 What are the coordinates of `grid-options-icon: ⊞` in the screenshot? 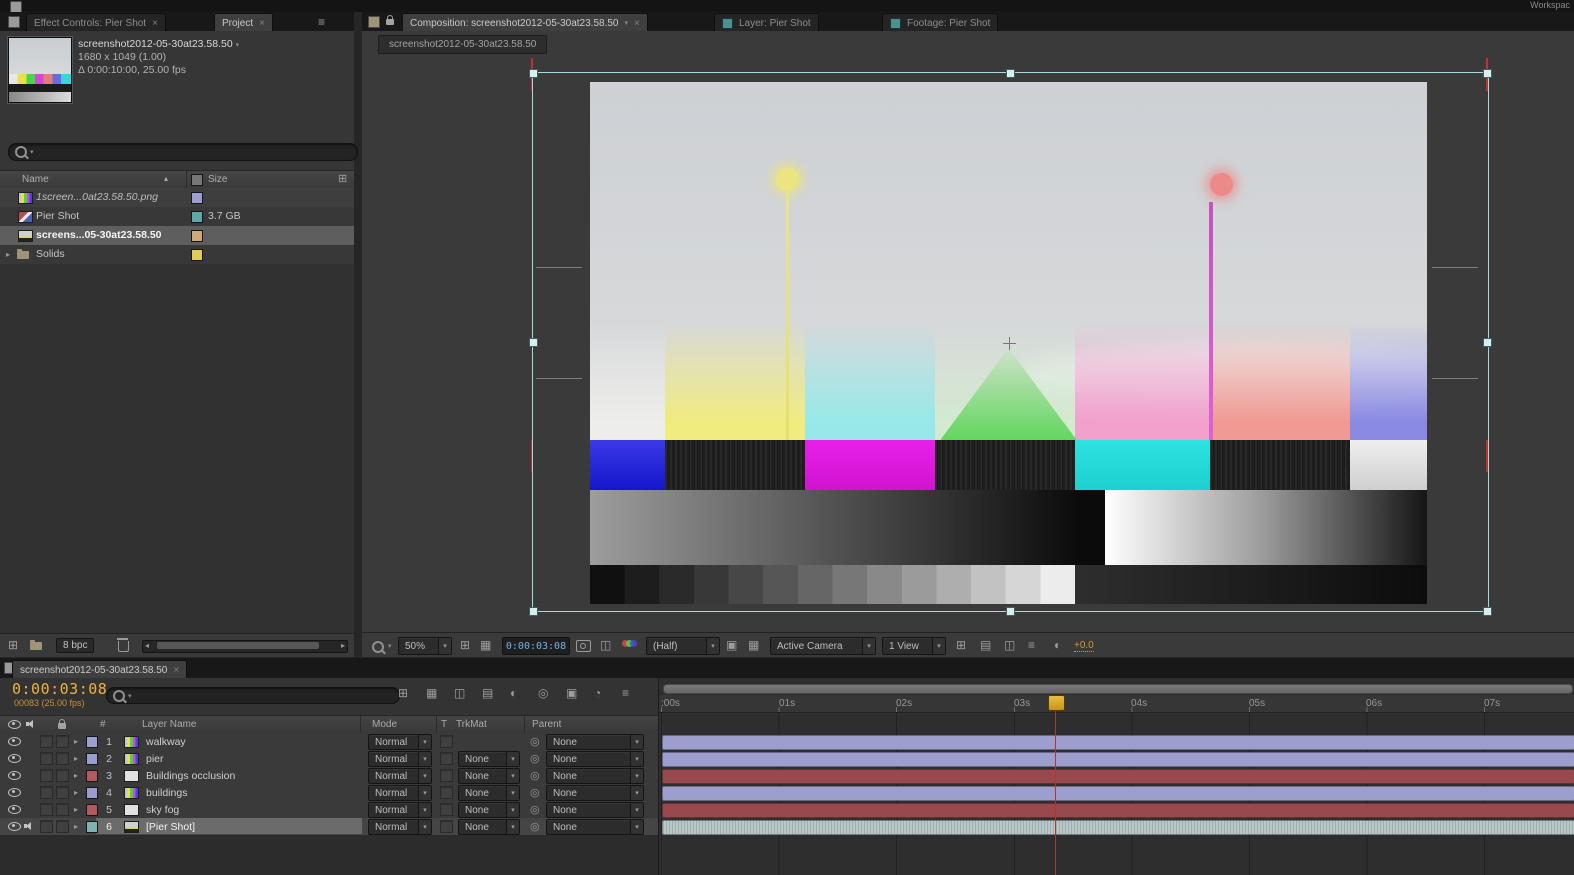 It's located at (961, 645).